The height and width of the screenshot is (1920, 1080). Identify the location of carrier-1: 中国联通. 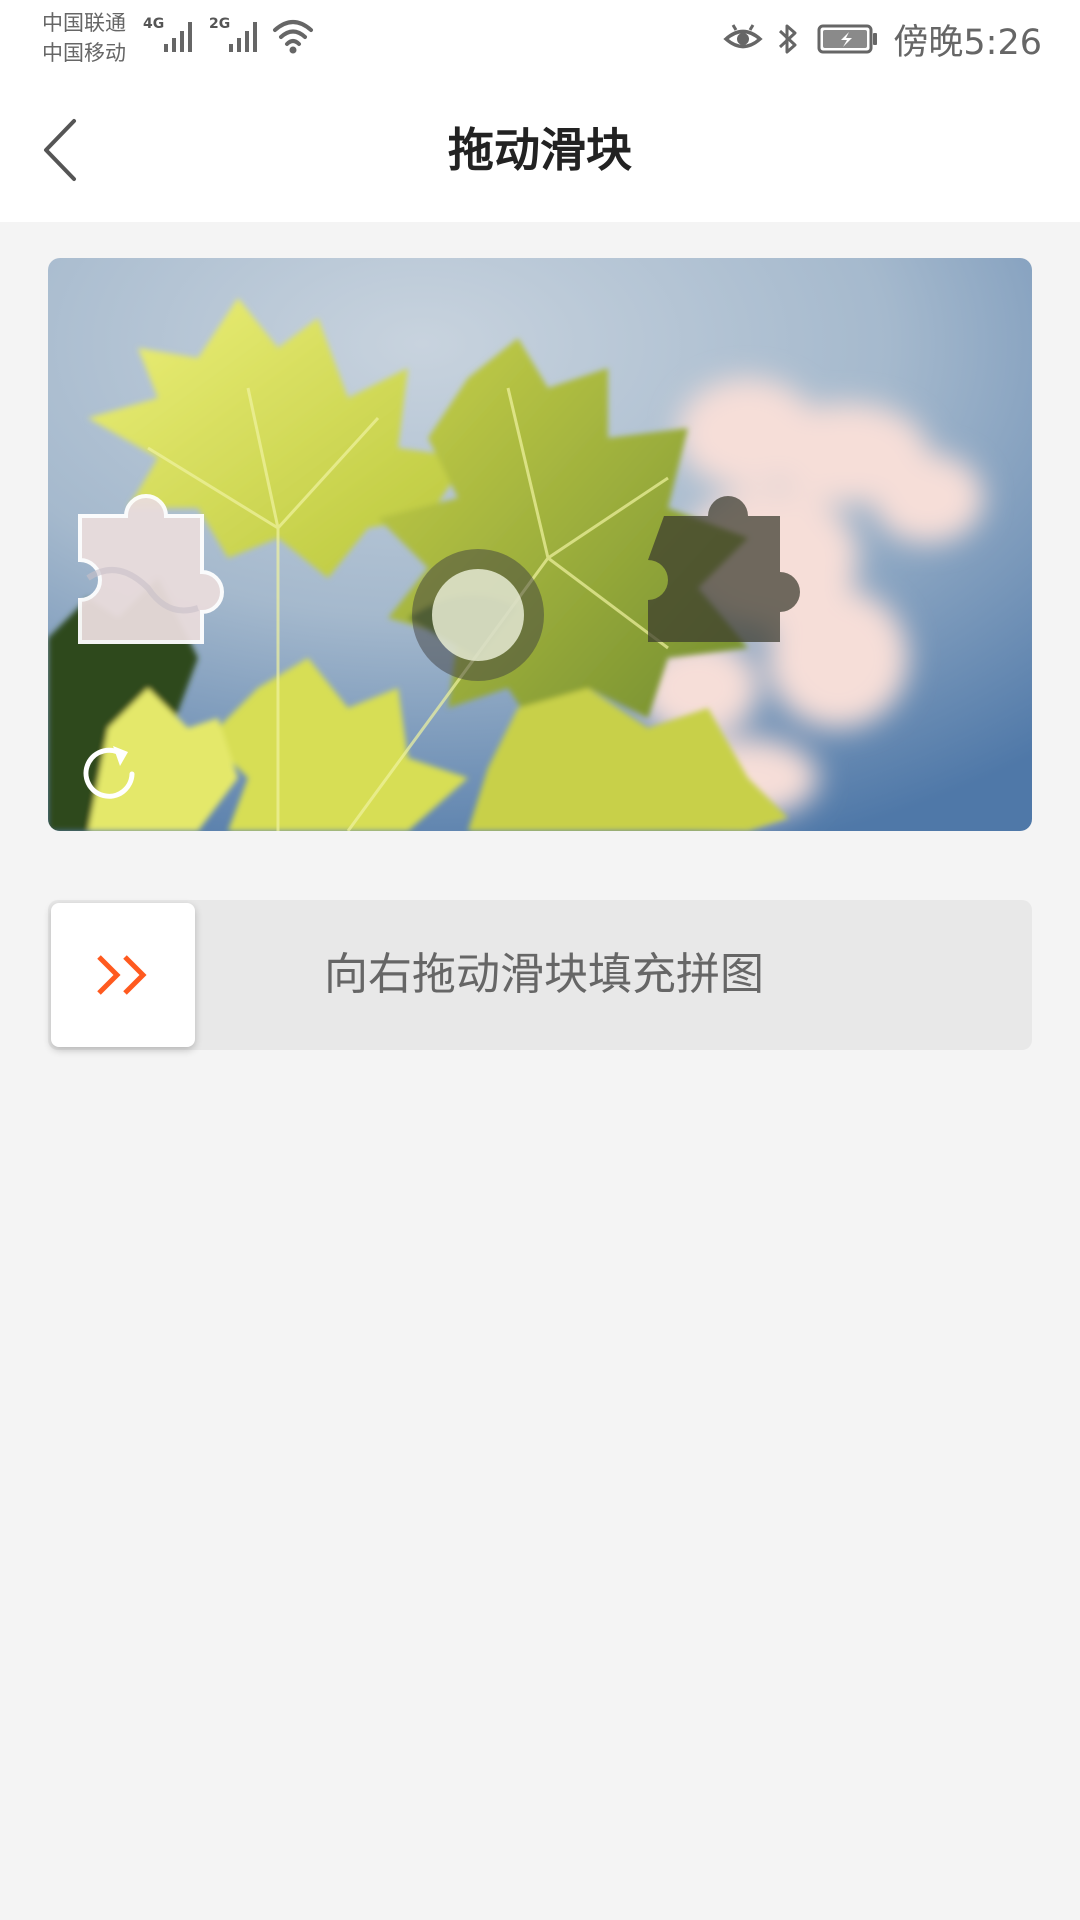
(84, 23).